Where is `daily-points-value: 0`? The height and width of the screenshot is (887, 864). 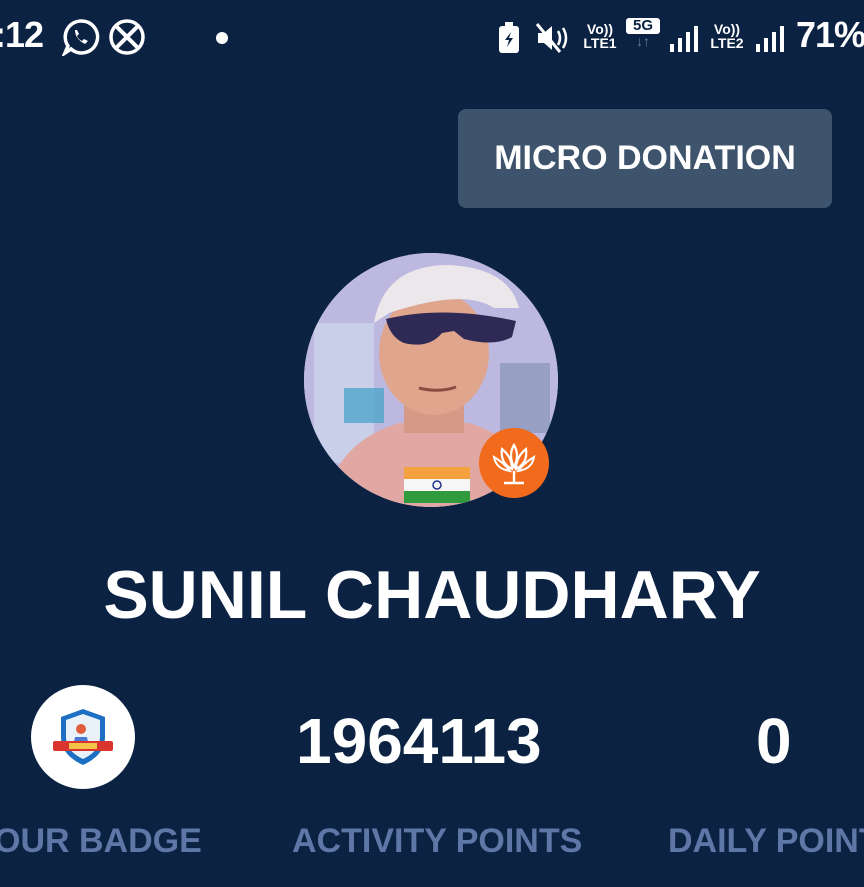 daily-points-value: 0 is located at coordinates (774, 741).